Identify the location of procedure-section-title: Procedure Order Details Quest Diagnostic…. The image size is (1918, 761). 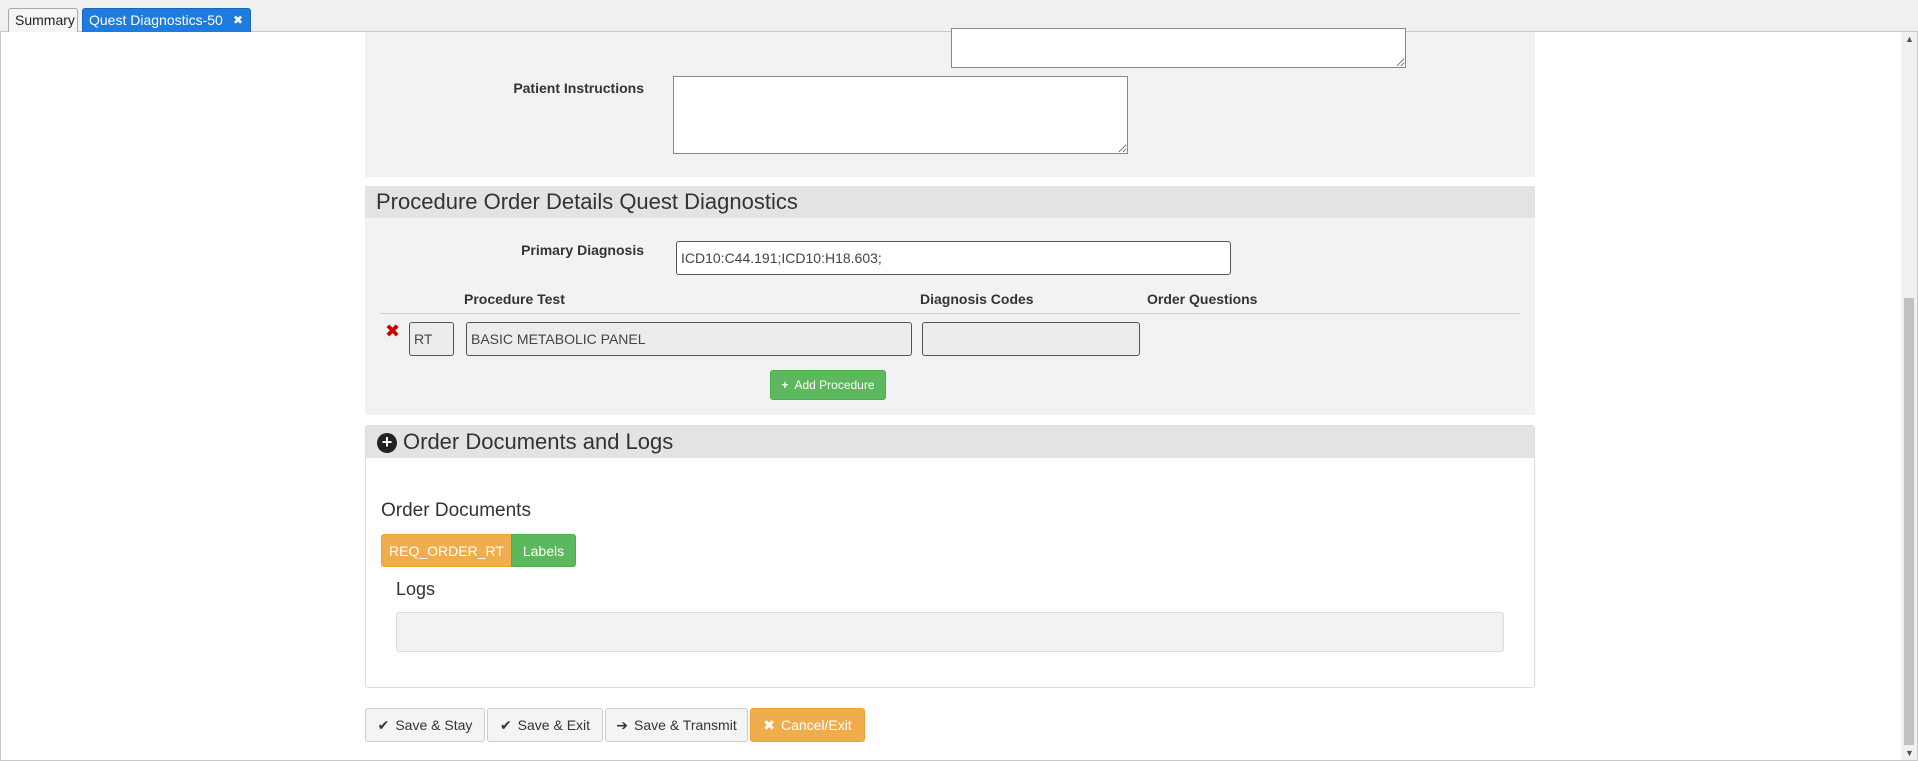
(950, 202).